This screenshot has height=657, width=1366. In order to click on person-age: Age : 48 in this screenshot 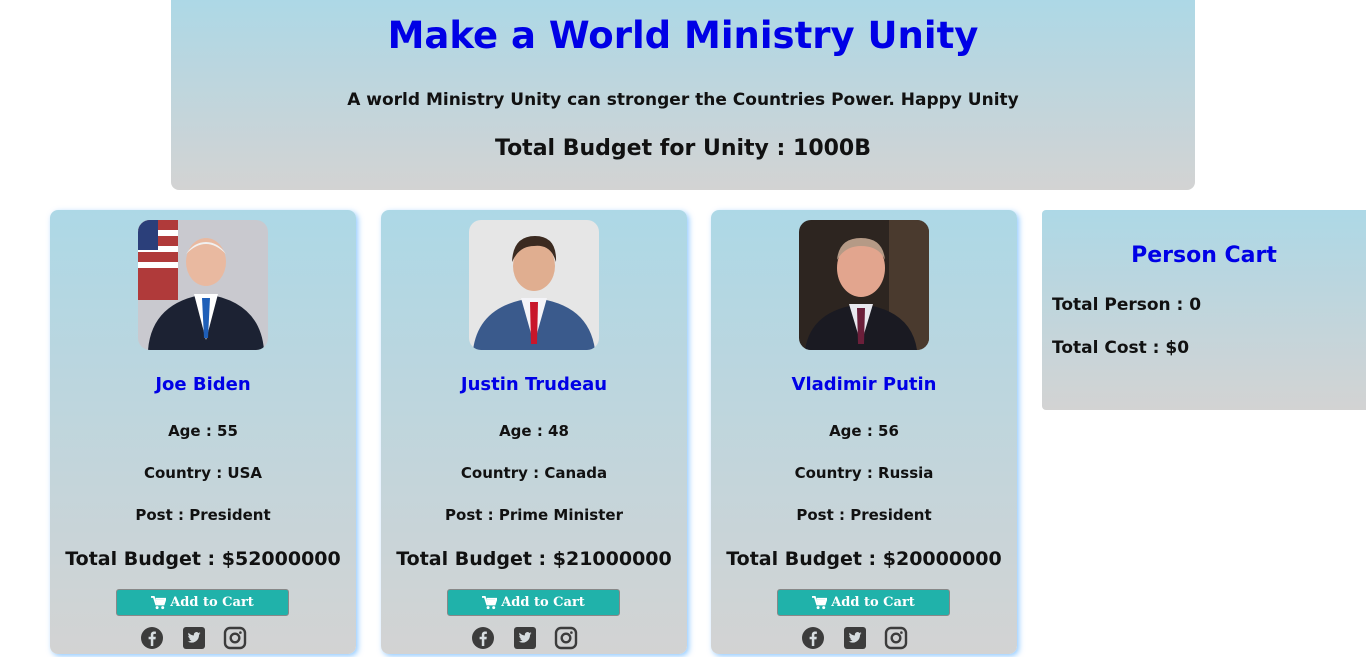, I will do `click(534, 431)`.